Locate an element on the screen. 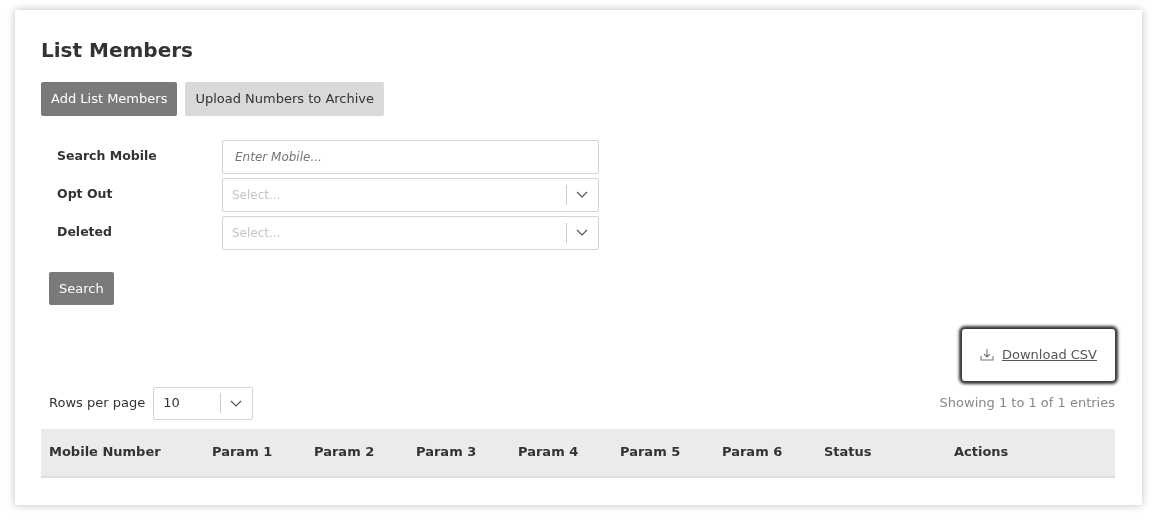  download-icon is located at coordinates (987, 355).